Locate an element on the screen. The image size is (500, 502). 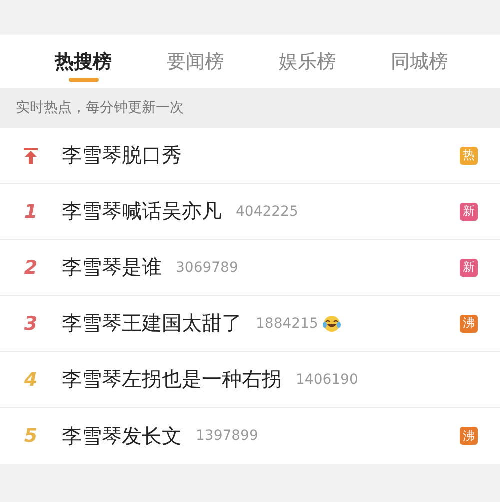
topic-title: 李雪琴王建国太甜了 is located at coordinates (152, 323).